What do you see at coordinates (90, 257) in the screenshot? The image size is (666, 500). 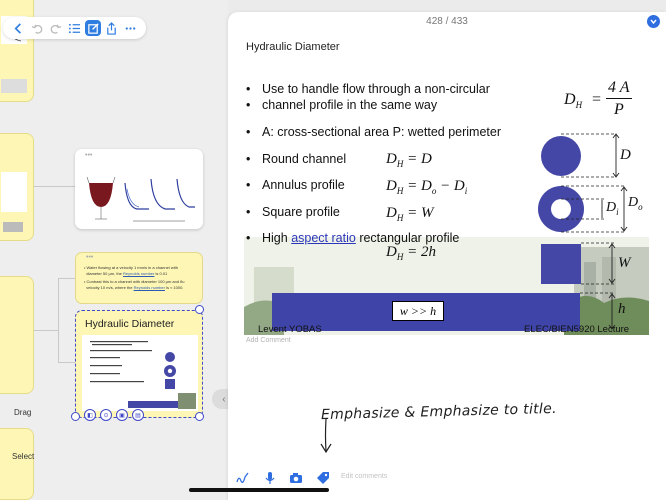 I see `card-menu-dots: •••` at bounding box center [90, 257].